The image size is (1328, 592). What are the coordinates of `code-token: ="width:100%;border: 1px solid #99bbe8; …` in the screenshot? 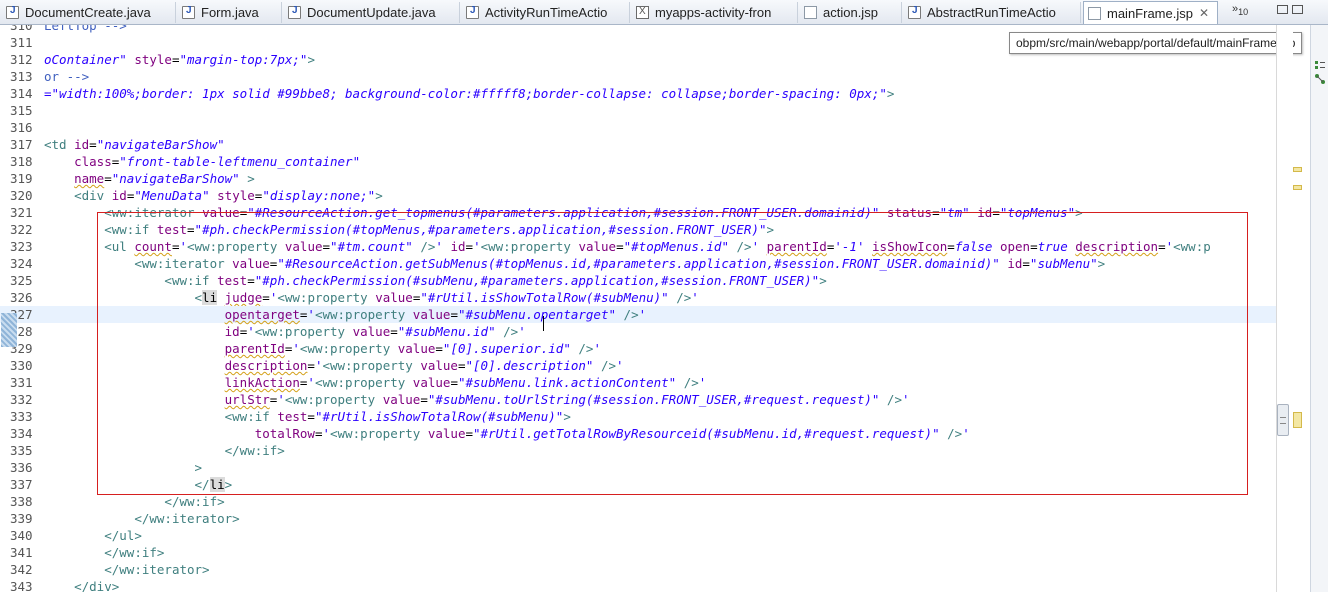 It's located at (465, 93).